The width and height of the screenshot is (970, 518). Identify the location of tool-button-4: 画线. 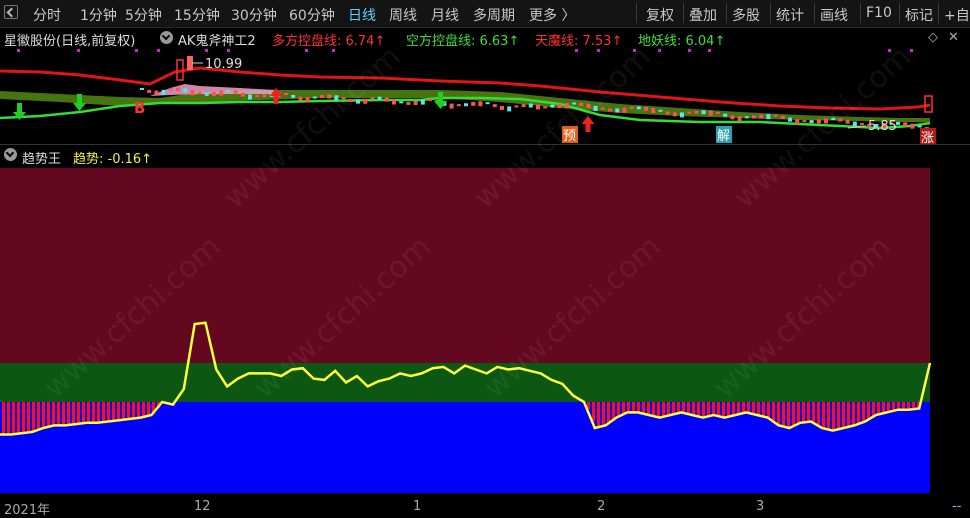
(834, 15).